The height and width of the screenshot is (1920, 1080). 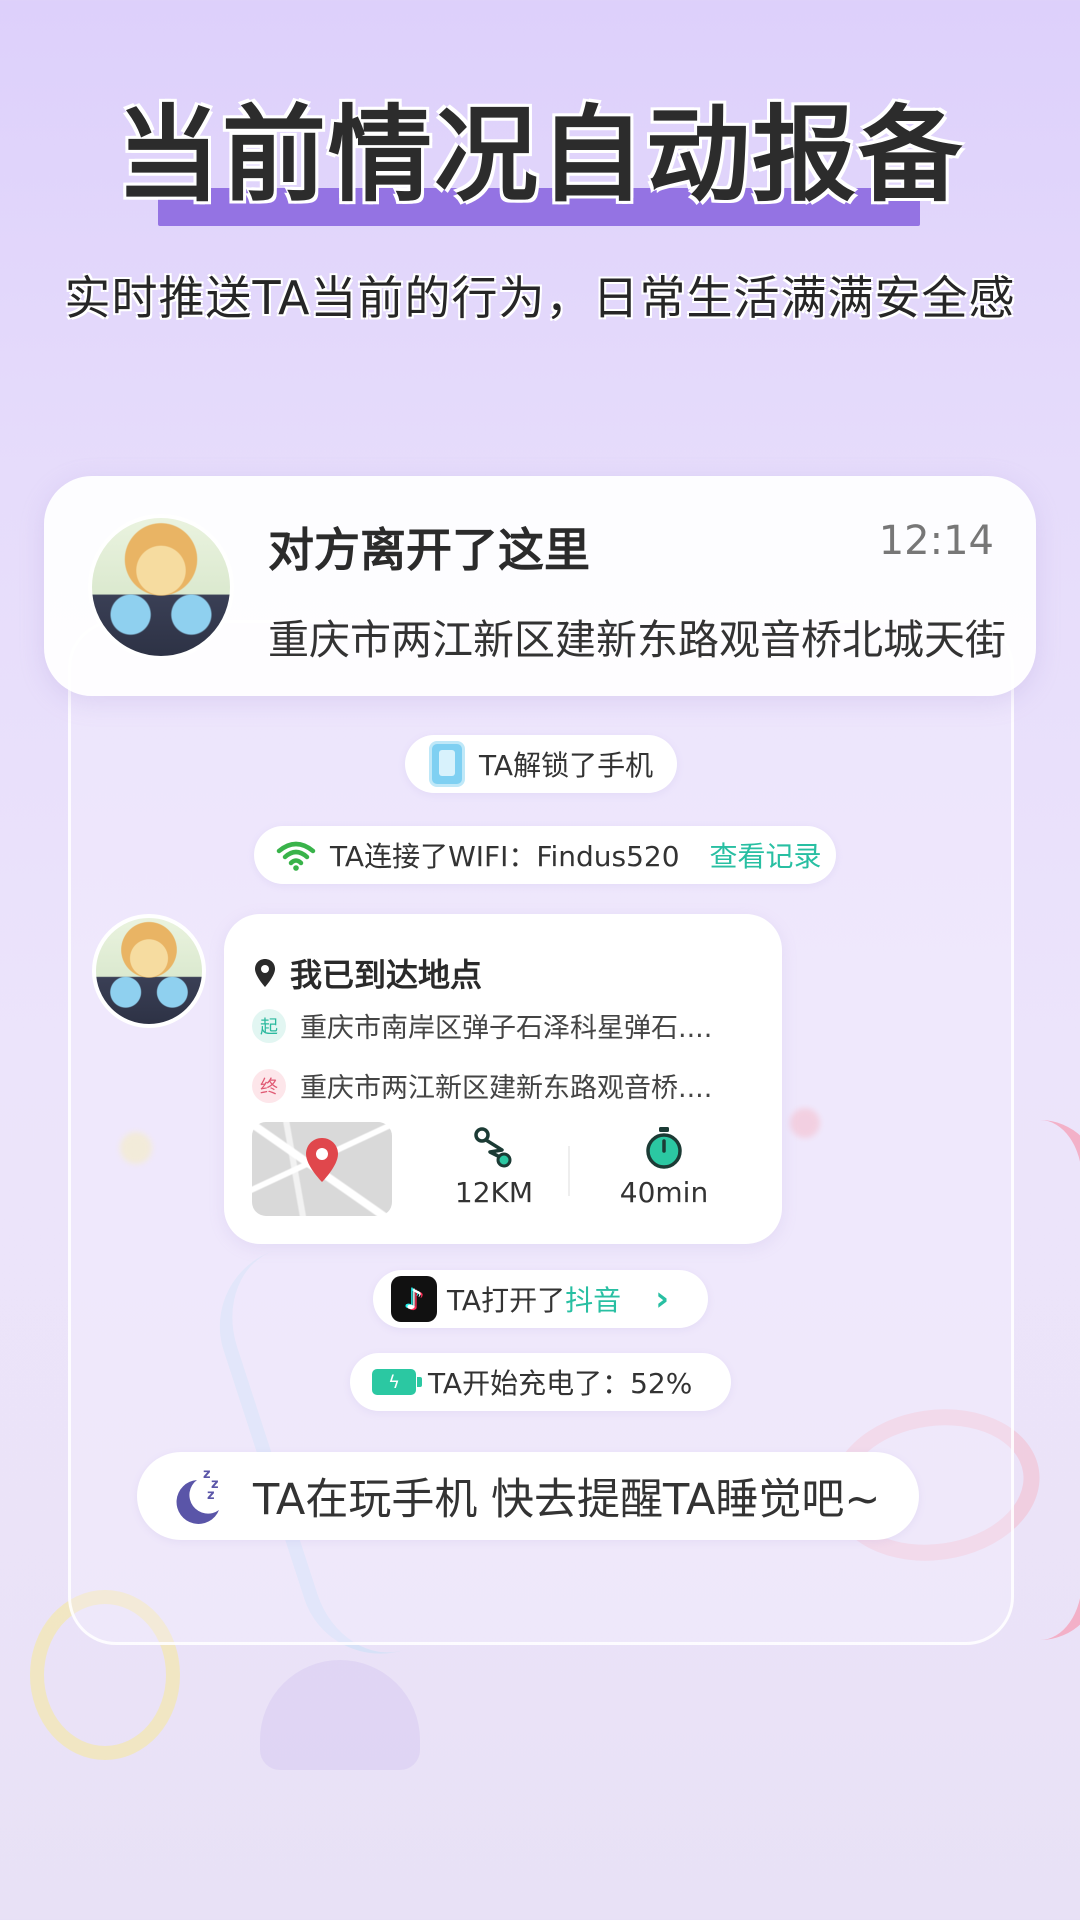 I want to click on route-icon, so click(x=493, y=1147).